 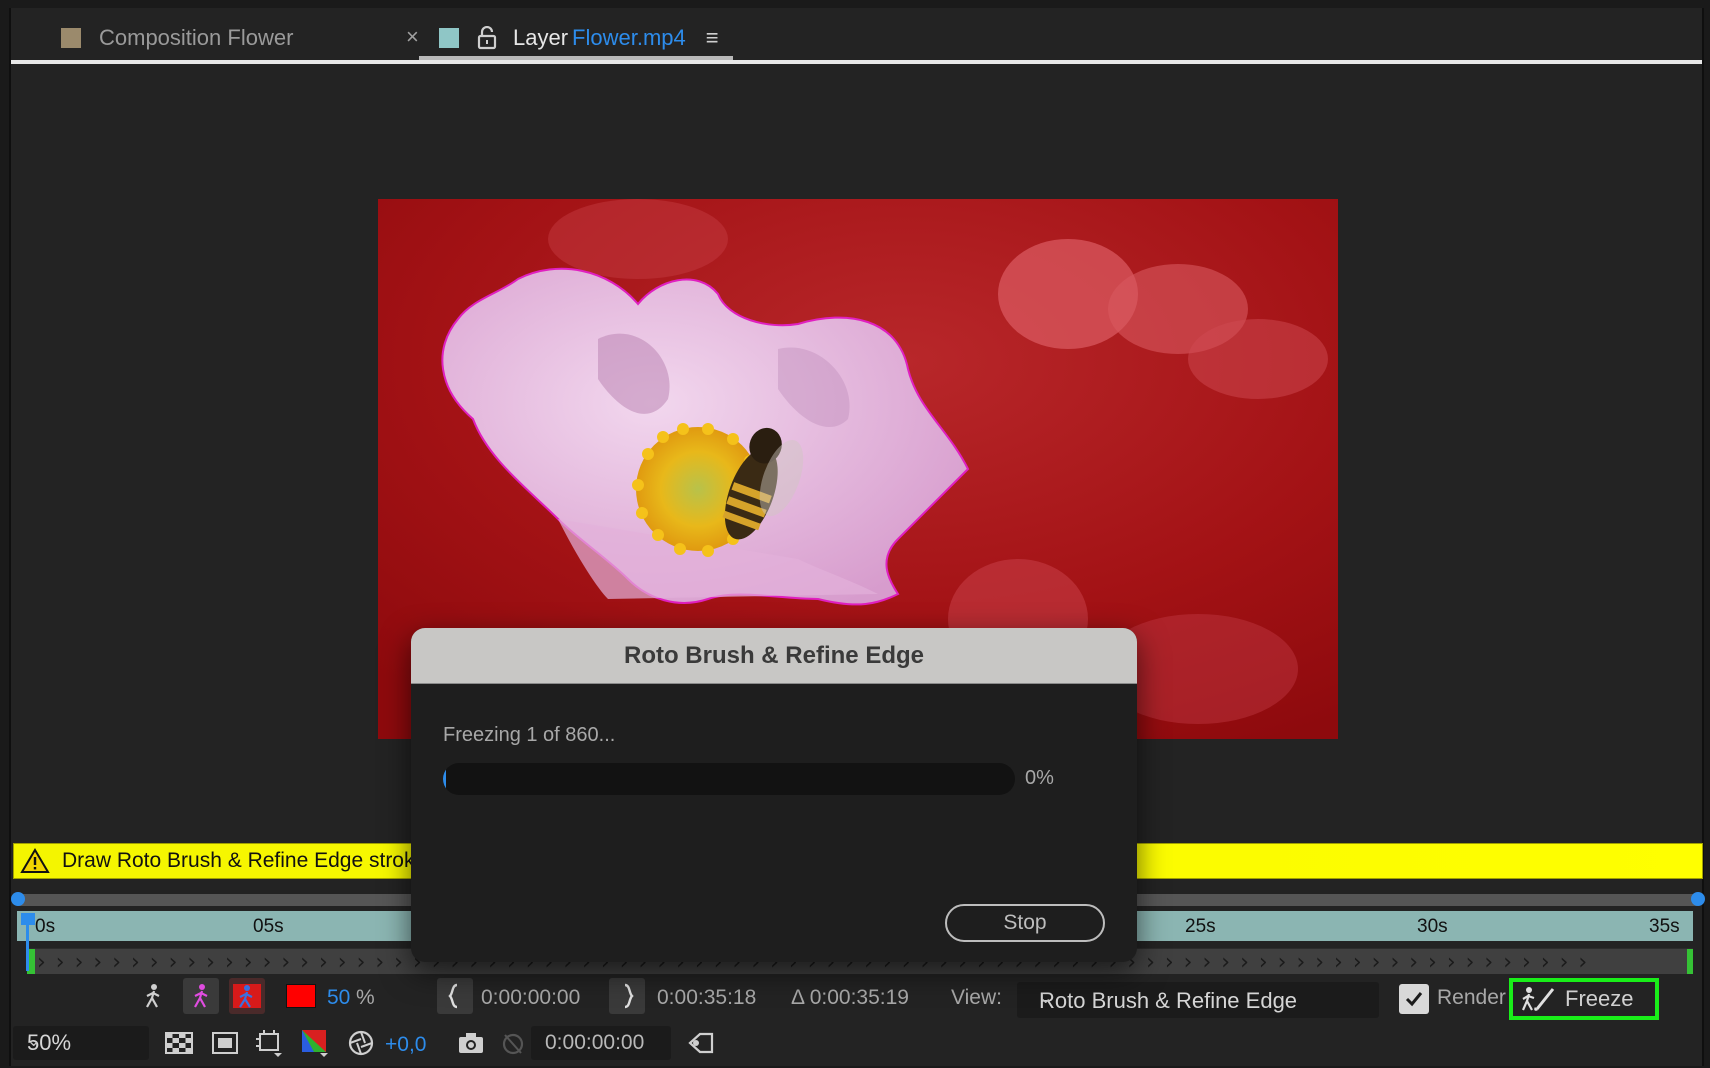 I want to click on tick-label: 35s, so click(x=1664, y=926).